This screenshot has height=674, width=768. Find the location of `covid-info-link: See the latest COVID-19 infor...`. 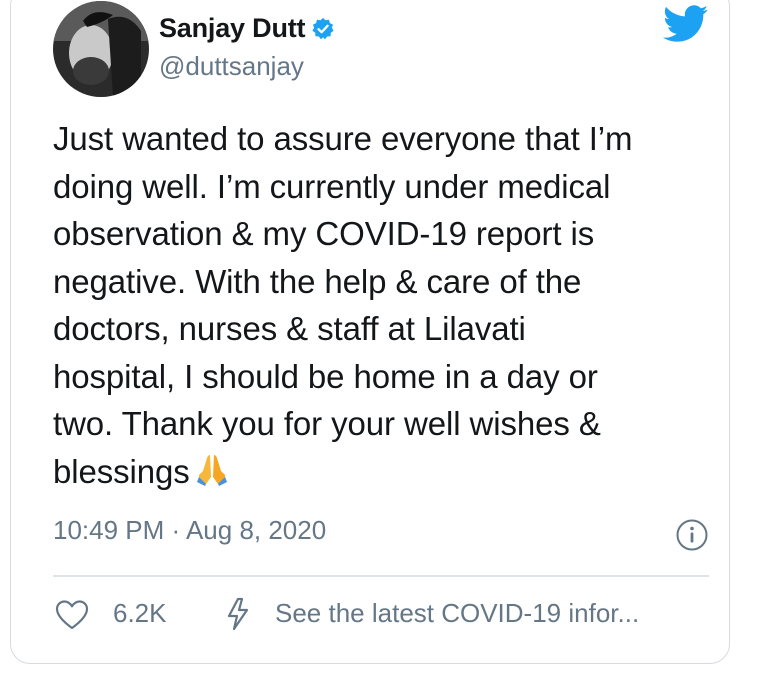

covid-info-link: See the latest COVID-19 infor... is located at coordinates (457, 613).